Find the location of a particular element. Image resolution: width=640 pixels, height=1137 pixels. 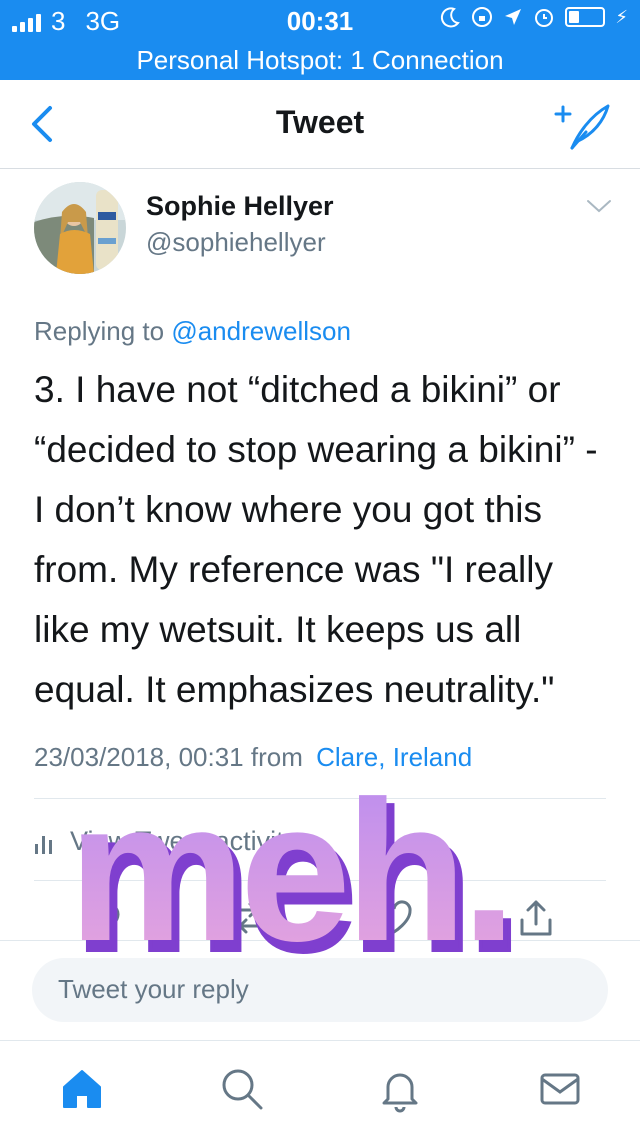

author-name: Sophie Hellyer is located at coordinates (240, 206).